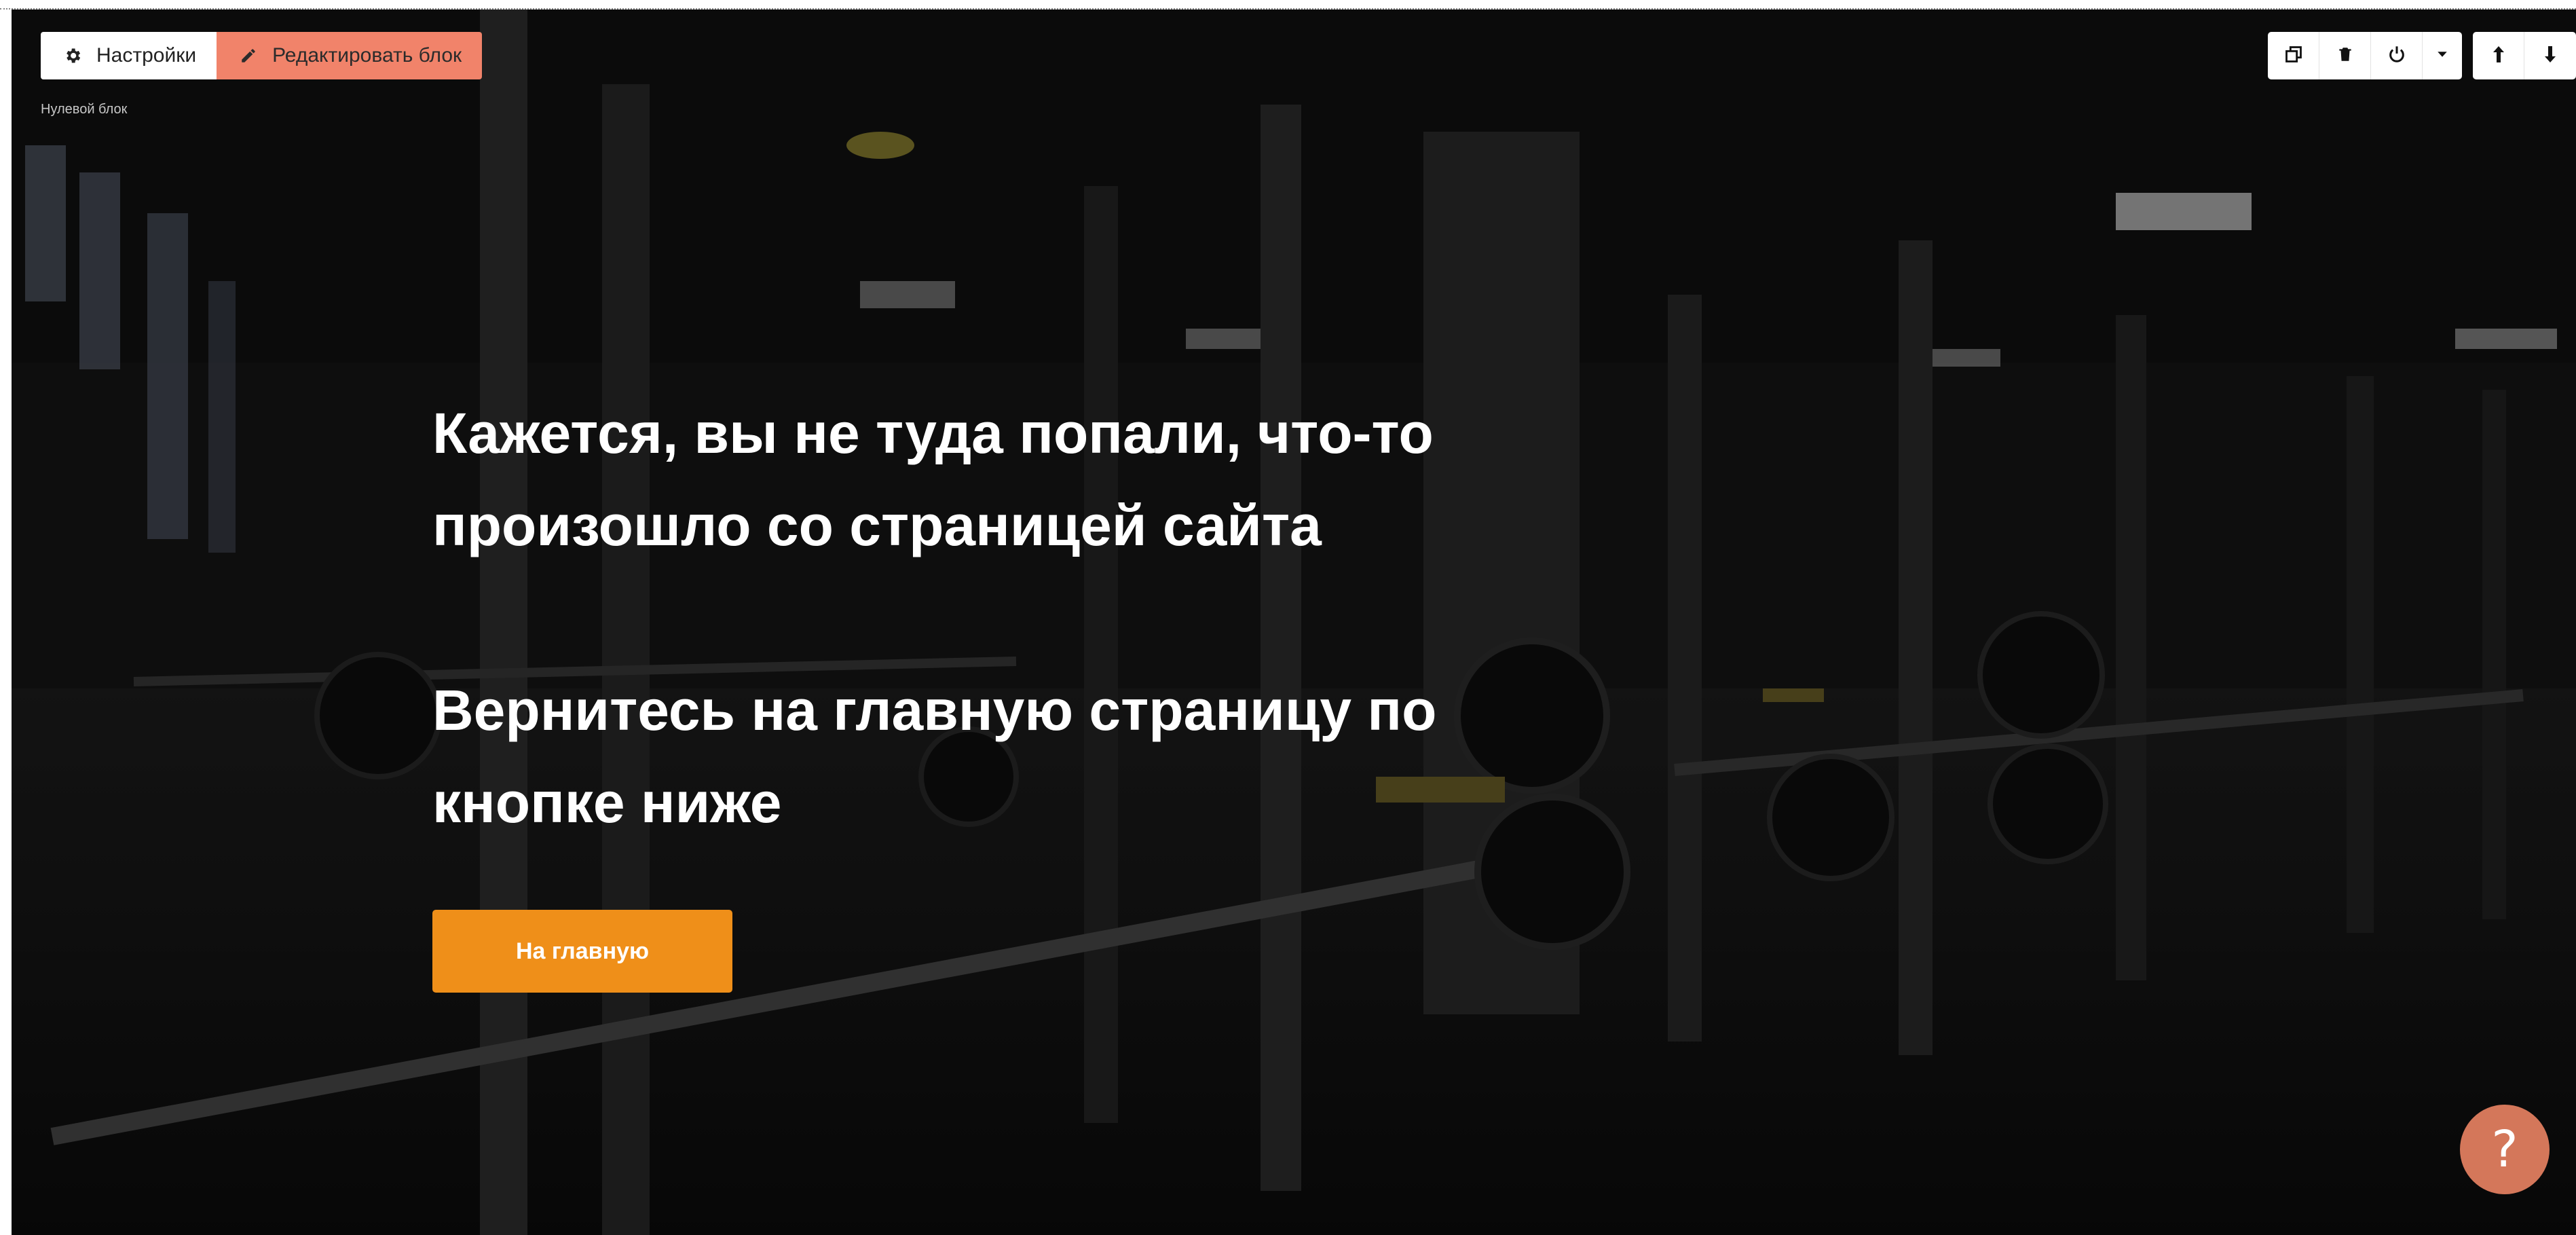  I want to click on top-dotted-border, so click(1288, 5).